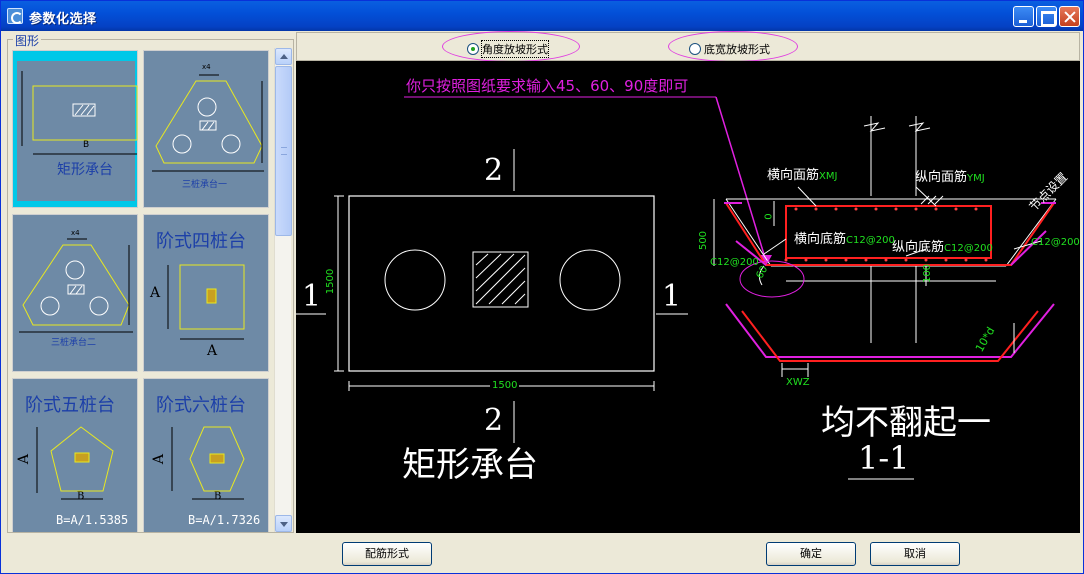 The width and height of the screenshot is (1084, 574). Describe the element at coordinates (811, 554) in the screenshot. I see `ok-button: 确定` at that location.